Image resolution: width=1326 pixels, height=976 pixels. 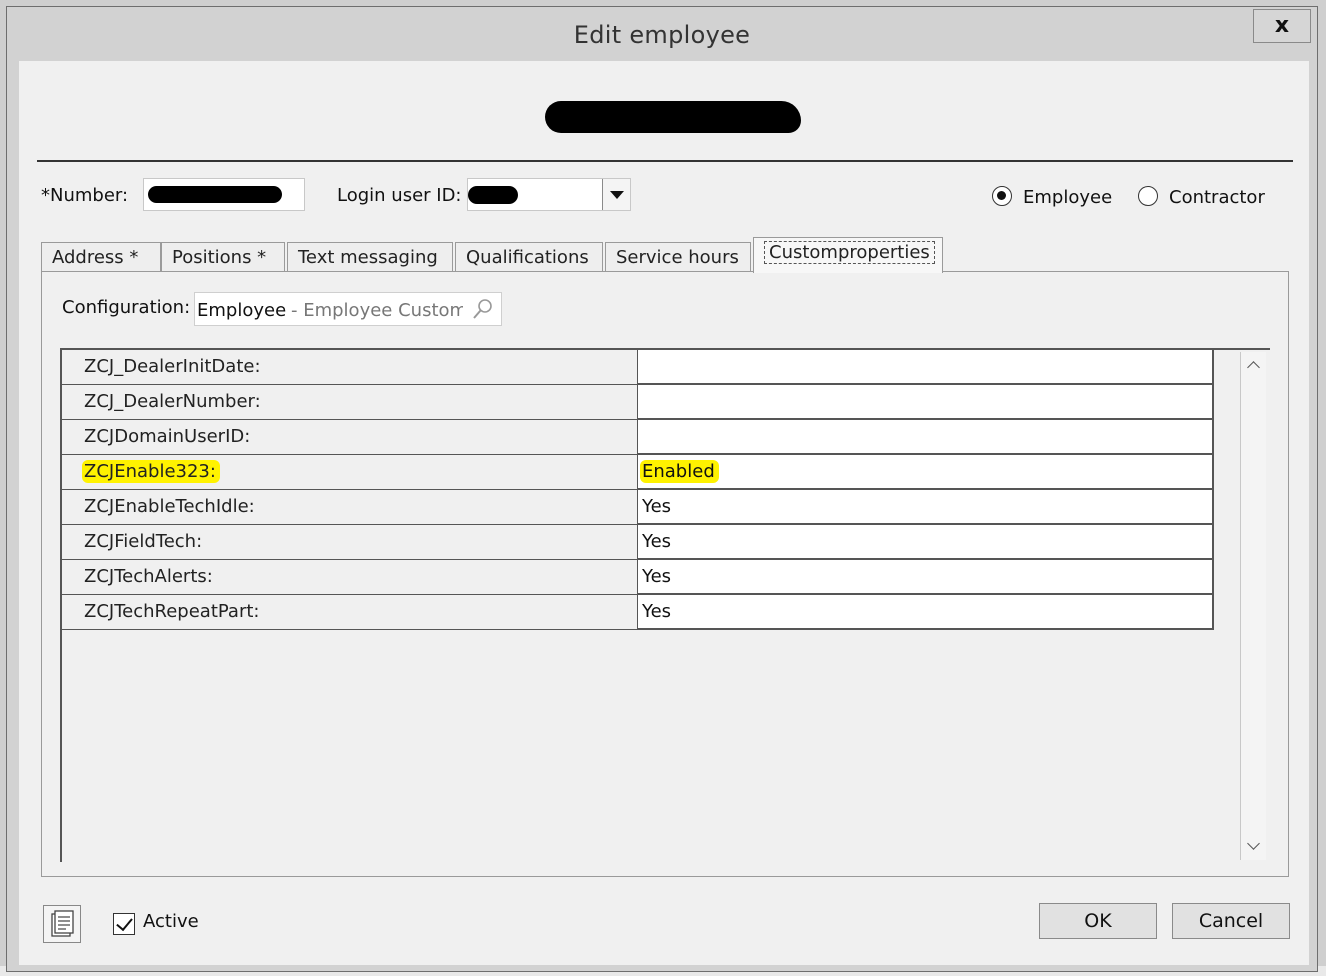 I want to click on scroll-up-button, so click(x=1253, y=365).